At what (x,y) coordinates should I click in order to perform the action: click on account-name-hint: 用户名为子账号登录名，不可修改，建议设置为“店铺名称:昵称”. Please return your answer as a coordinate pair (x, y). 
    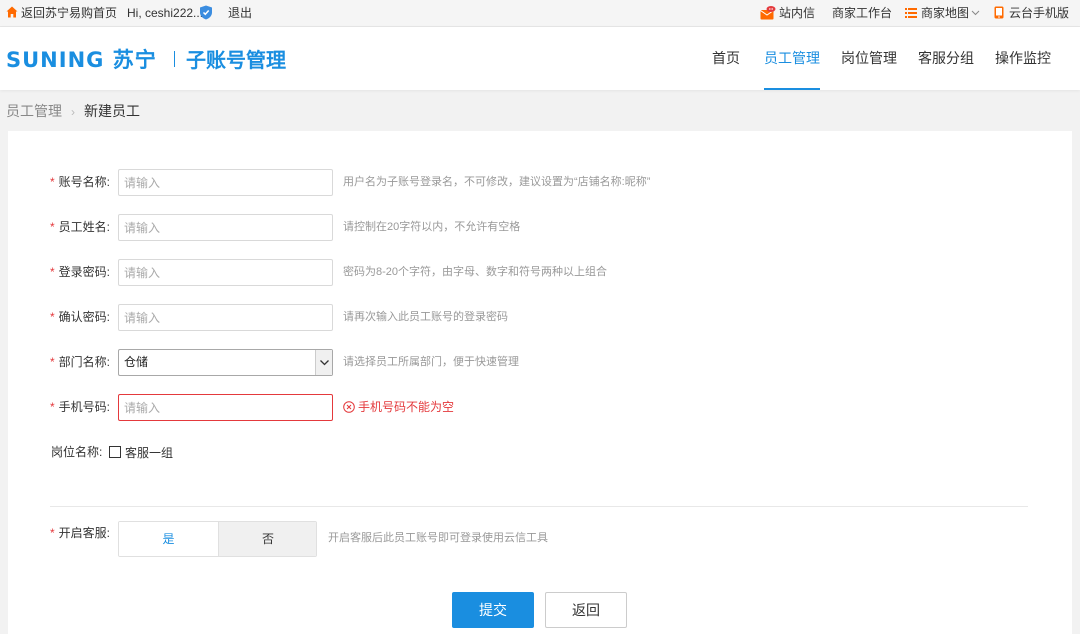
    Looking at the image, I should click on (497, 182).